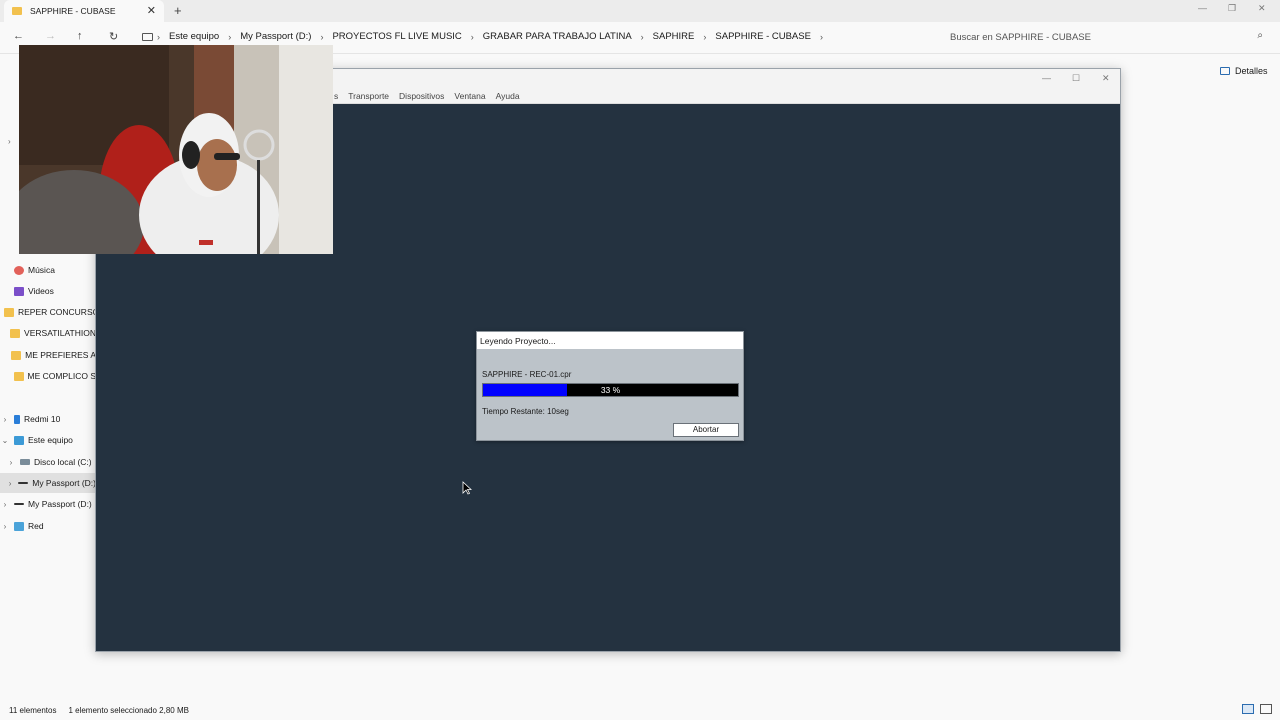 This screenshot has width=1280, height=720. Describe the element at coordinates (1225, 71) in the screenshot. I see `details-pane-icon` at that location.